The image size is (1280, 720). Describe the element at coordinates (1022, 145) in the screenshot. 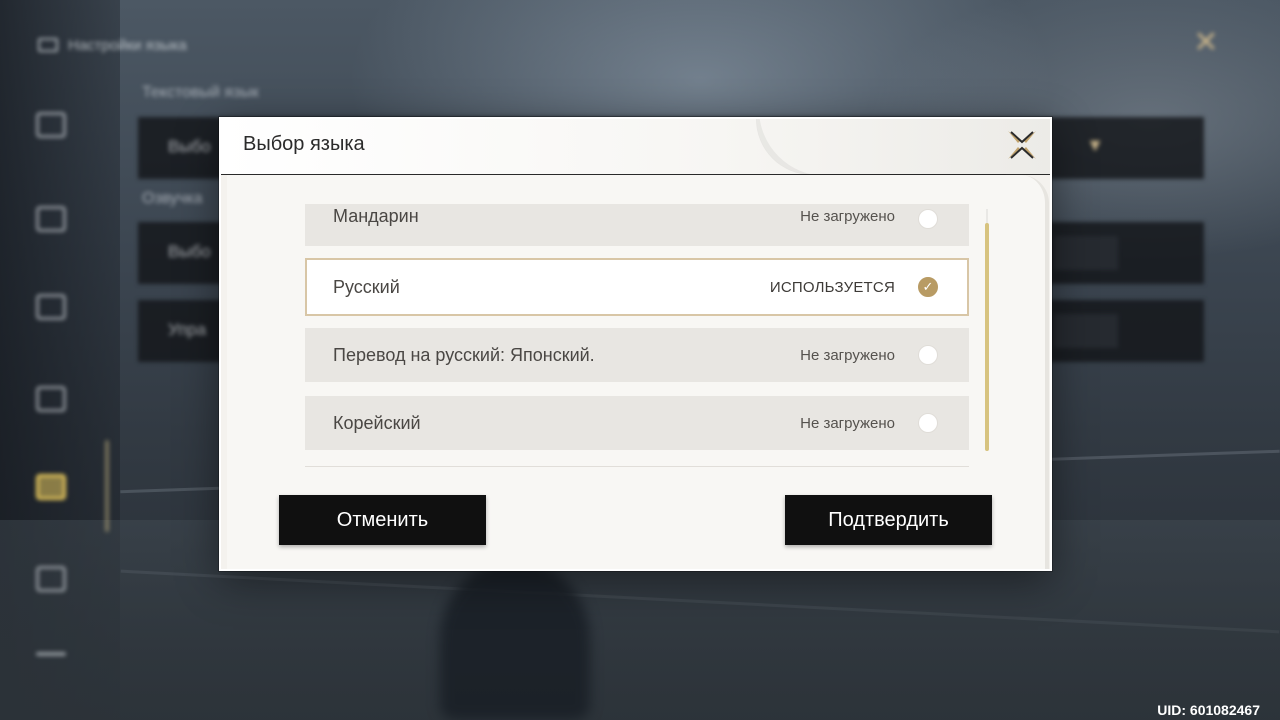

I see `close-x-icon` at that location.